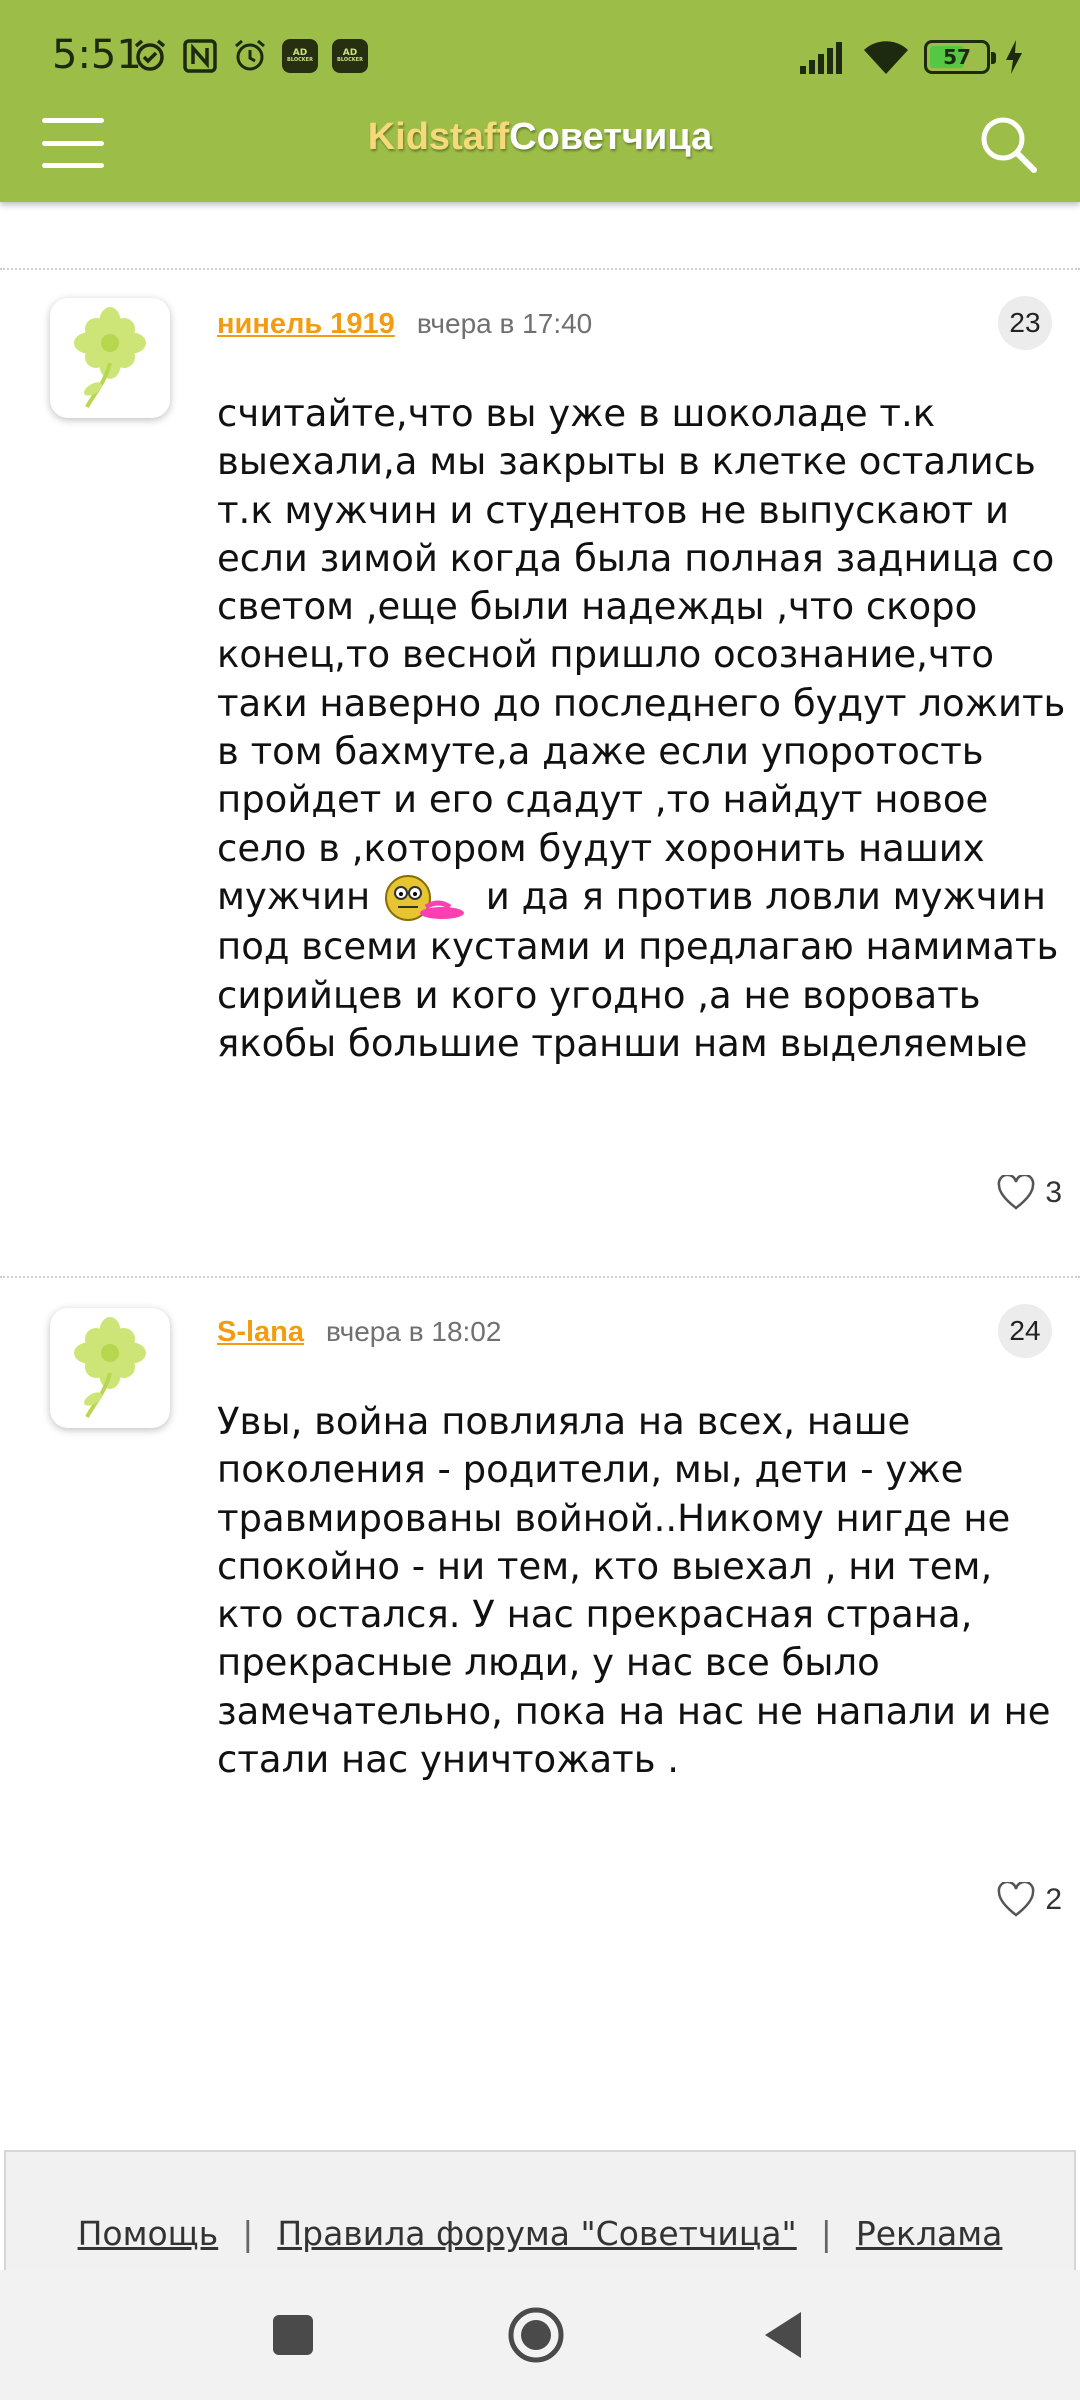  I want to click on back-triangle-icon, so click(783, 2335).